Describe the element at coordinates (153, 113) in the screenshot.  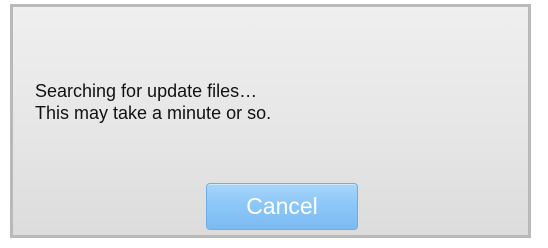
I see `status-message-line-2: This may take a minute or so.` at that location.